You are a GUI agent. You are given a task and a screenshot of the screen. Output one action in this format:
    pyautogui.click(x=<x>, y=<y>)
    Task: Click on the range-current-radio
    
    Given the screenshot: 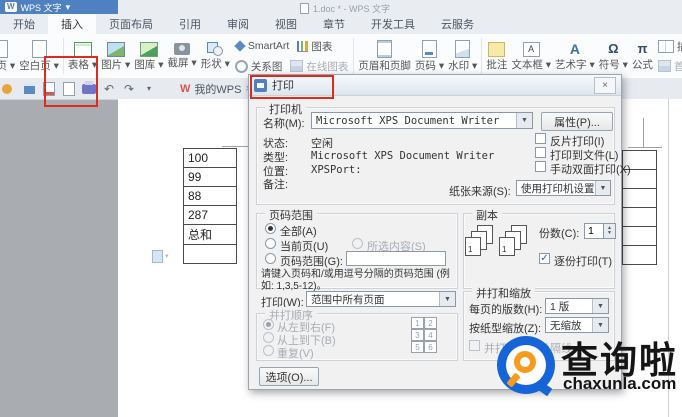 What is the action you would take?
    pyautogui.click(x=270, y=243)
    